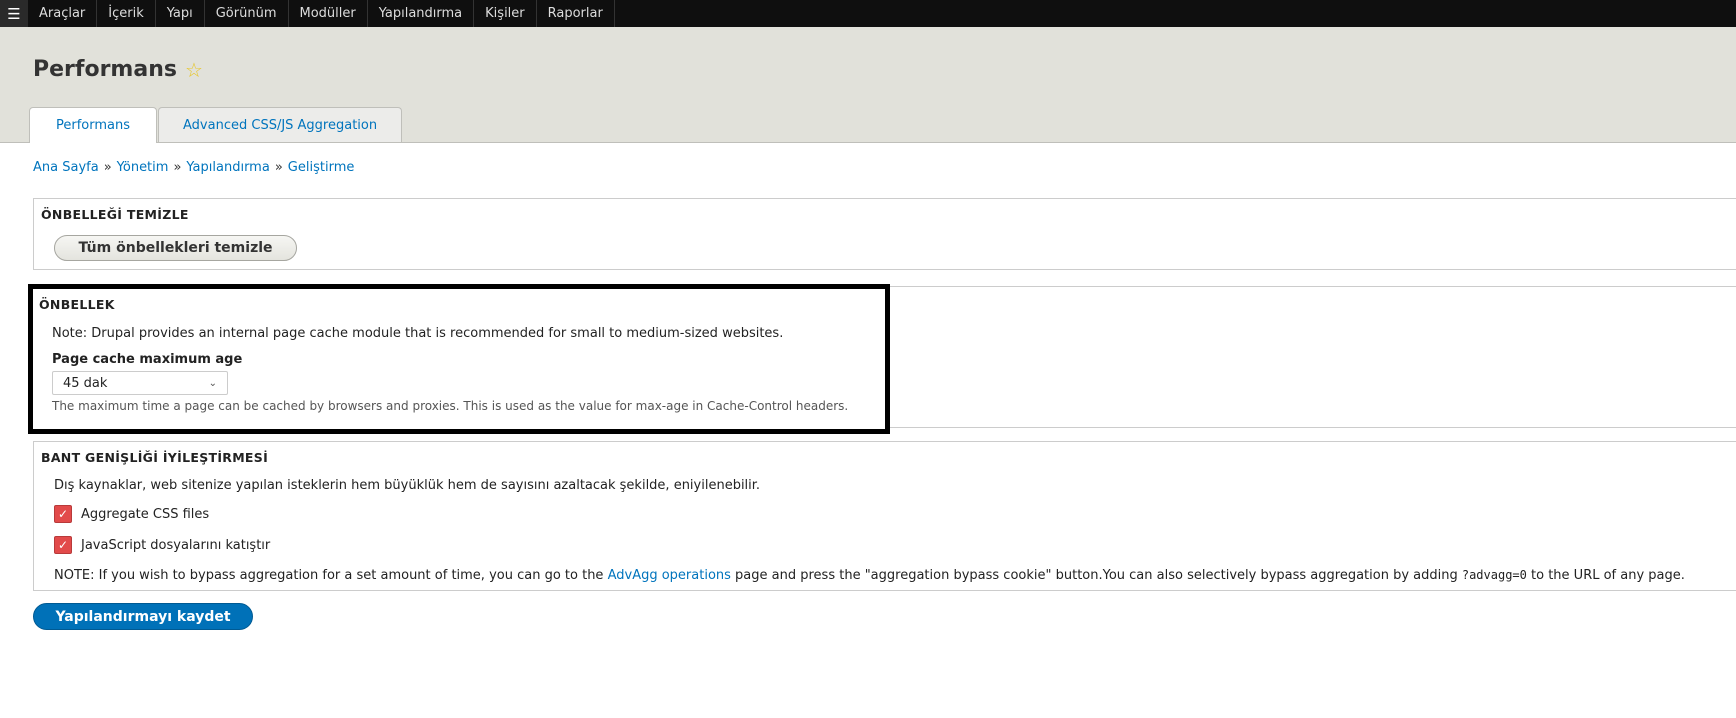 The width and height of the screenshot is (1736, 718). Describe the element at coordinates (1605, 575) in the screenshot. I see `advagg-note-after: to the URL of any page.` at that location.